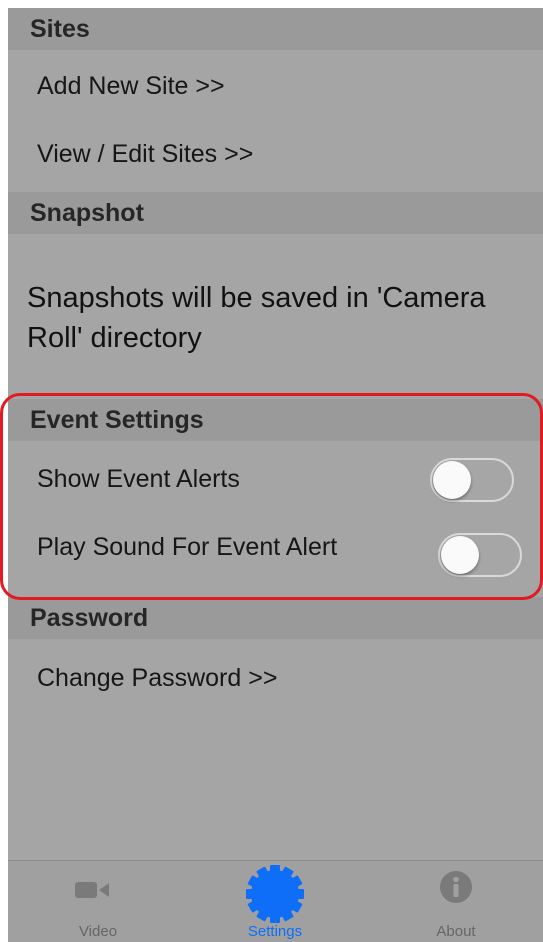 Image resolution: width=543 pixels, height=942 pixels. What do you see at coordinates (275, 678) in the screenshot?
I see `change-password-link: Change Password >>` at bounding box center [275, 678].